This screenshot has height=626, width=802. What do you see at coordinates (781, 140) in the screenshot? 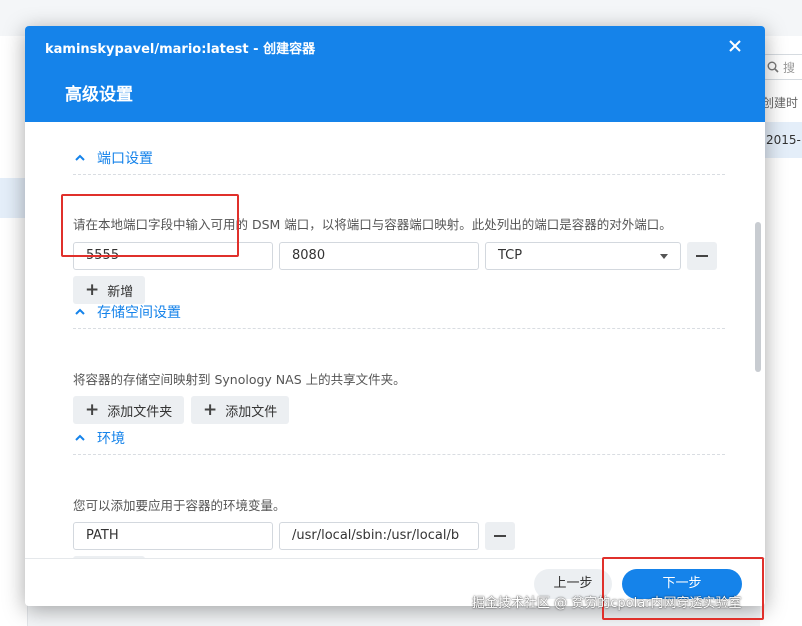
I see `background-table-row: 2015-` at bounding box center [781, 140].